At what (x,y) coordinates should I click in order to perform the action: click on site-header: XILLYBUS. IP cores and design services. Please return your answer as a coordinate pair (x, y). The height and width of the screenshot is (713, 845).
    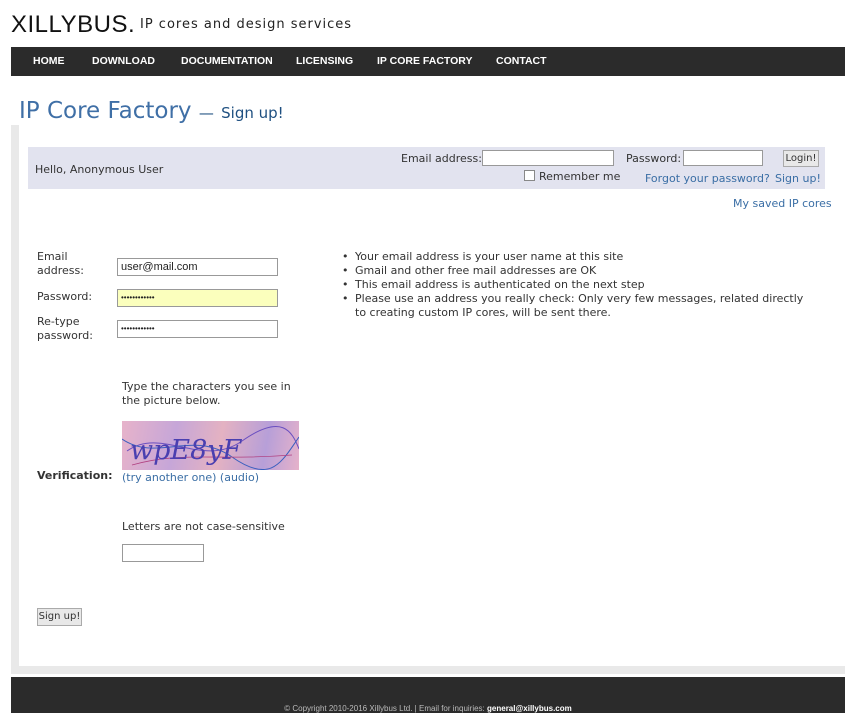
    Looking at the image, I should click on (422, 23).